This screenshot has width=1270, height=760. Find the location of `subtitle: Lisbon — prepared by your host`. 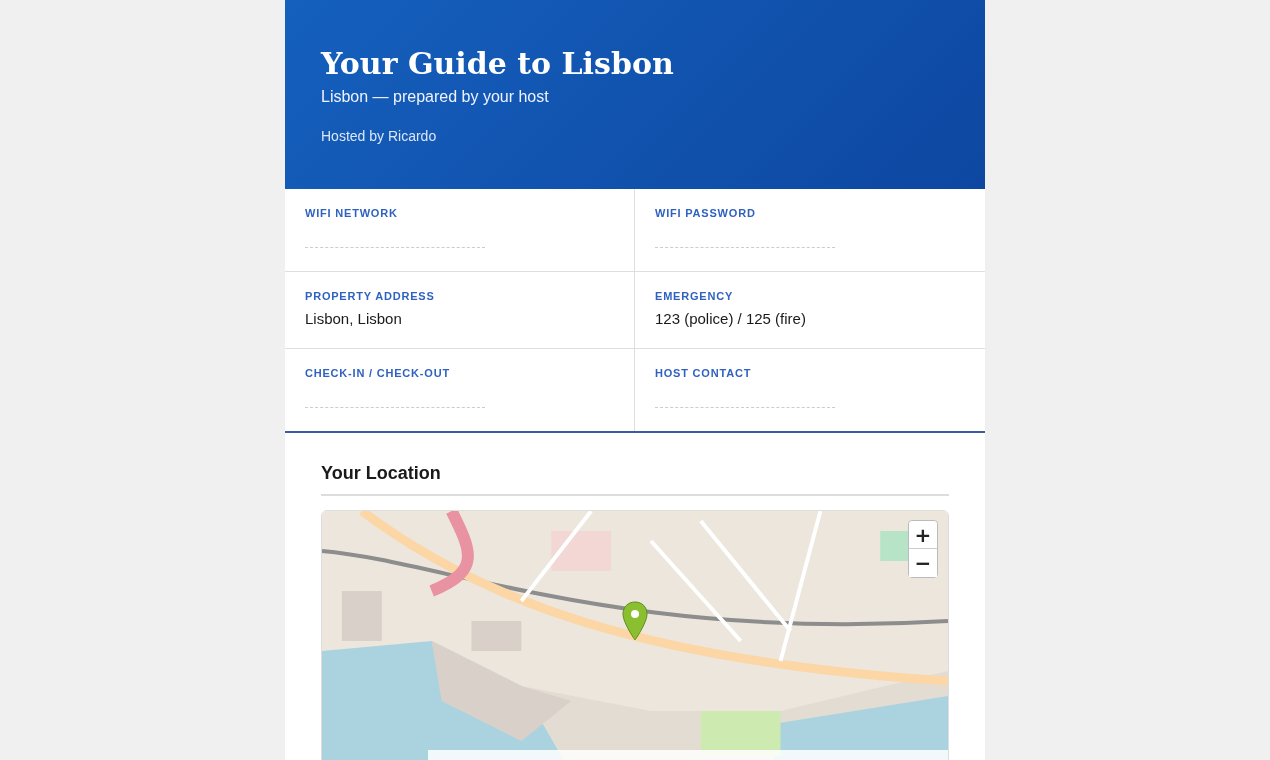

subtitle: Lisbon — prepared by your host is located at coordinates (435, 97).